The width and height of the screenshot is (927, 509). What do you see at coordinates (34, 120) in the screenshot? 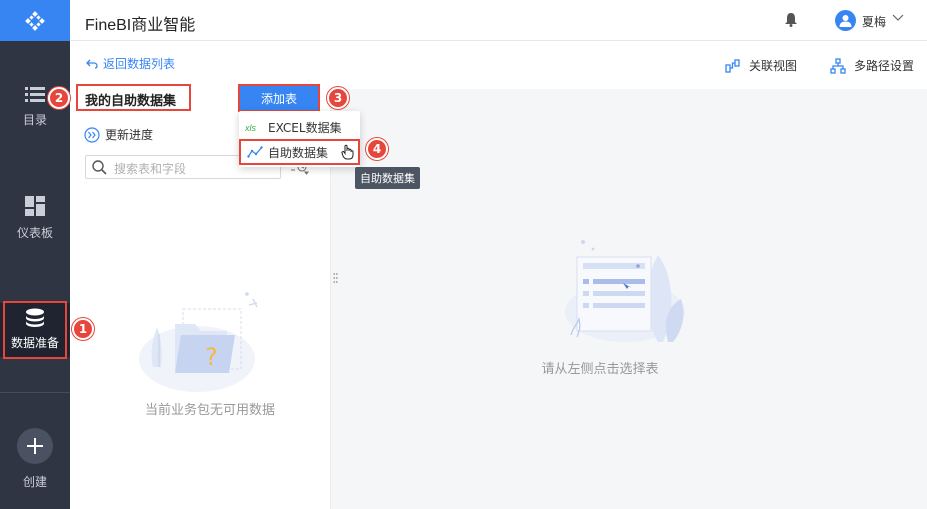
I see `nav-label-catalog: 目录` at bounding box center [34, 120].